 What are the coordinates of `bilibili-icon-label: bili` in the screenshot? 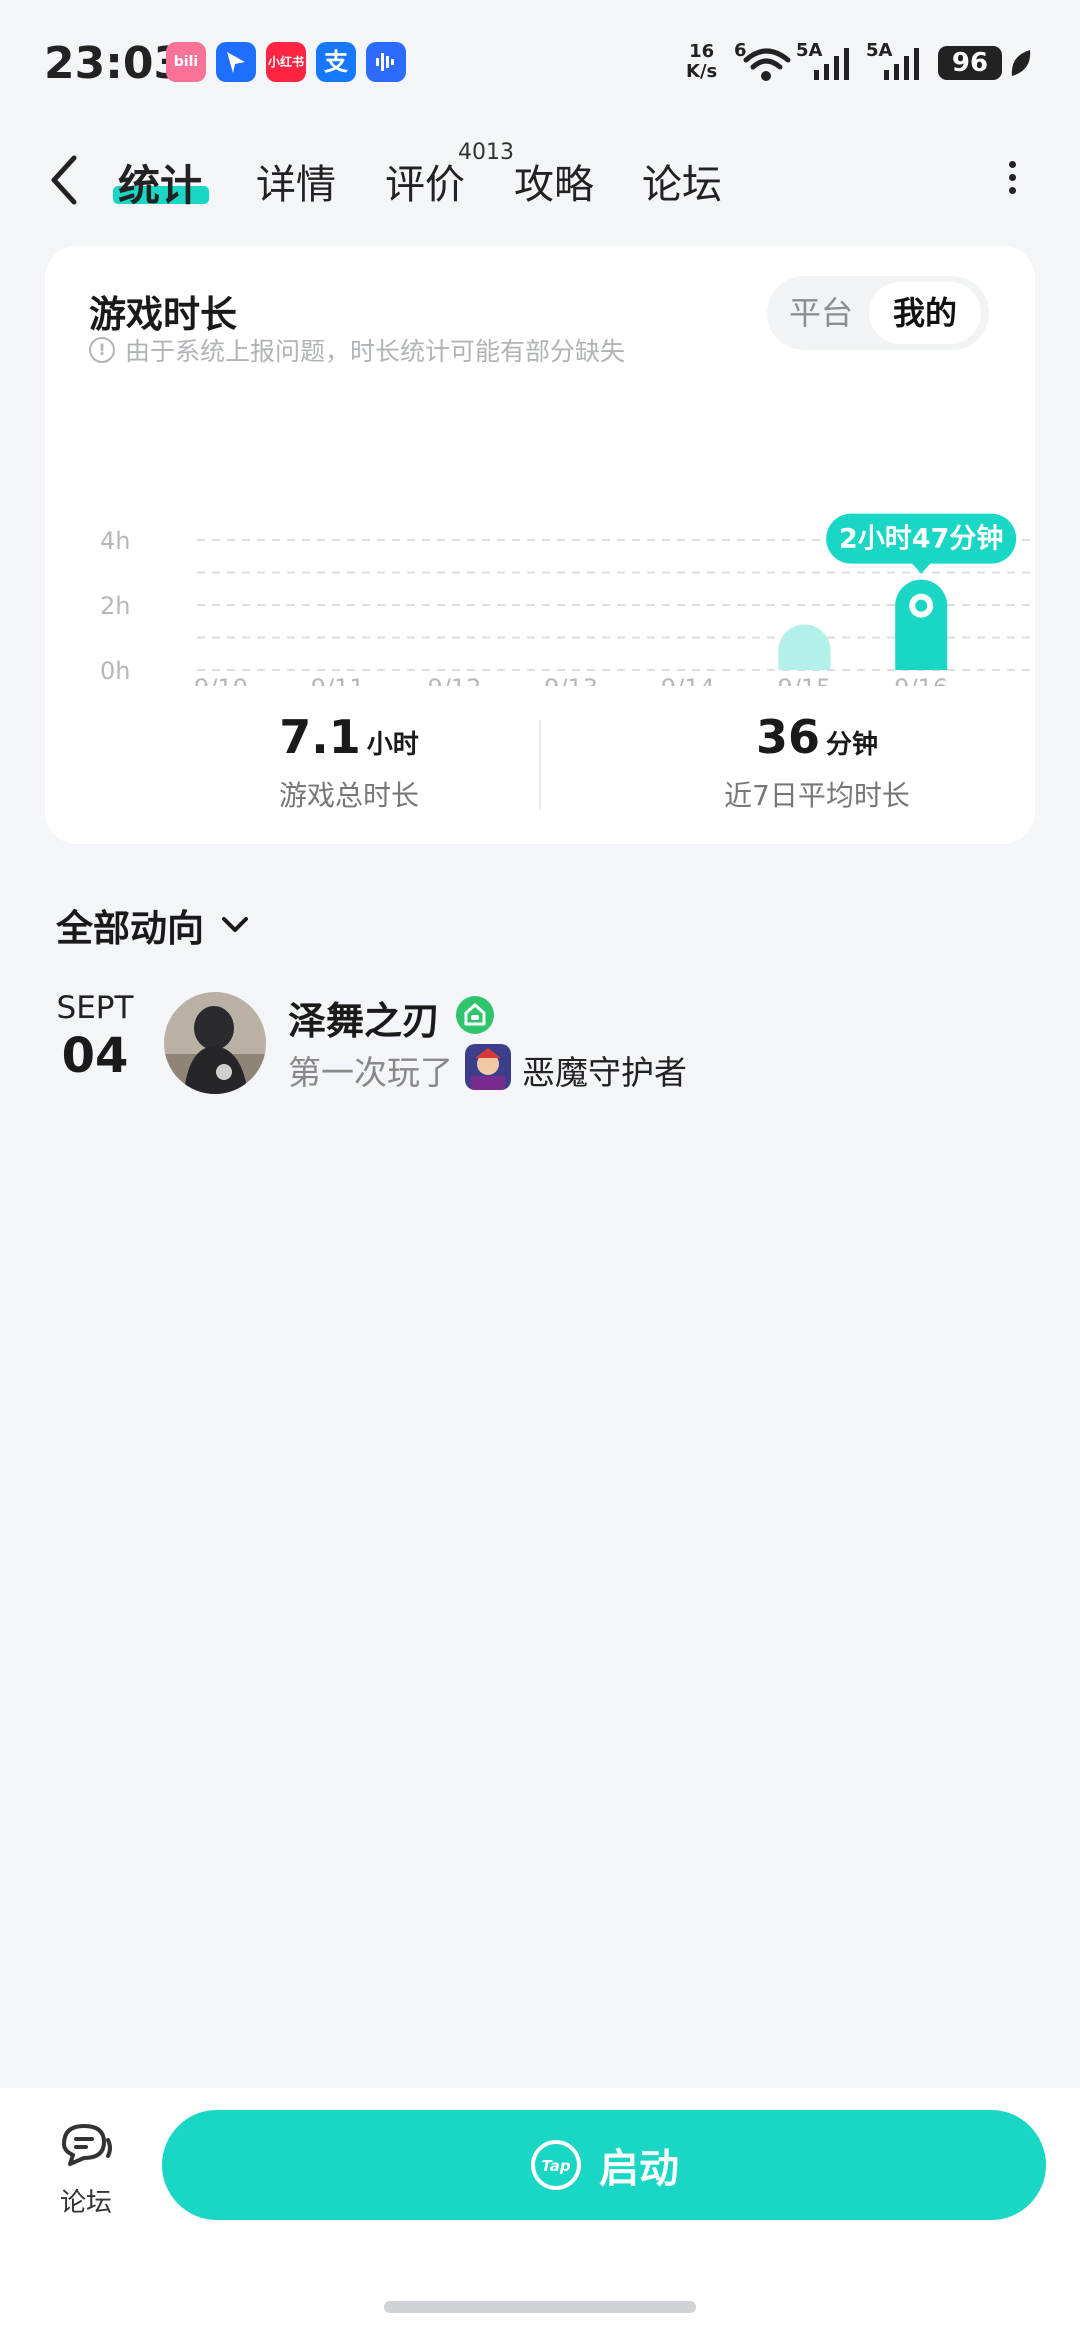 It's located at (186, 62).